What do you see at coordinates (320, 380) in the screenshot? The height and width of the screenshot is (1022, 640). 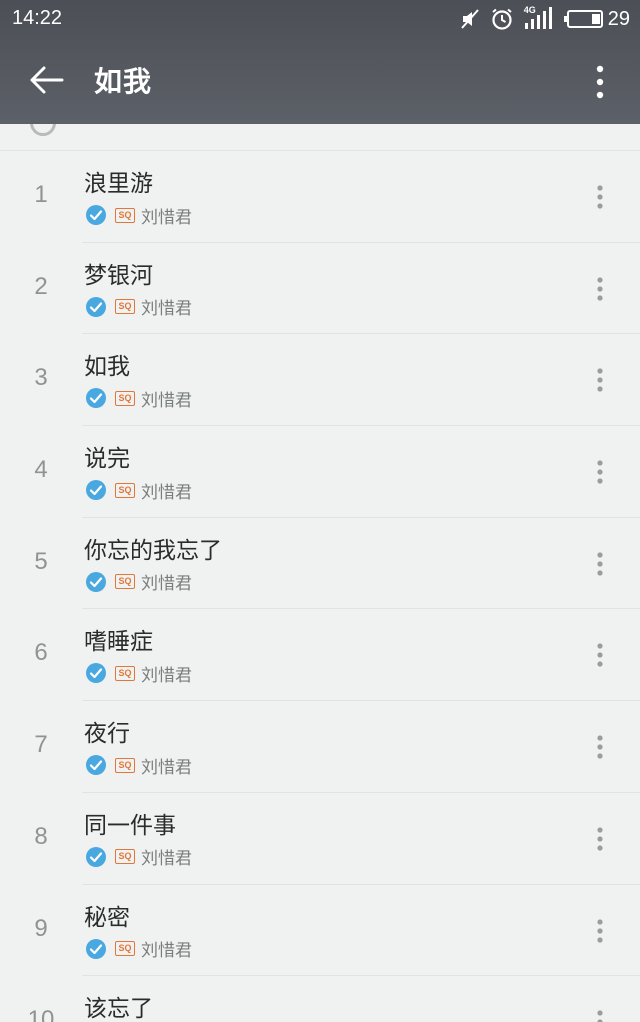 I see `song-row-3: 3 如我 SQ 刘惜君` at bounding box center [320, 380].